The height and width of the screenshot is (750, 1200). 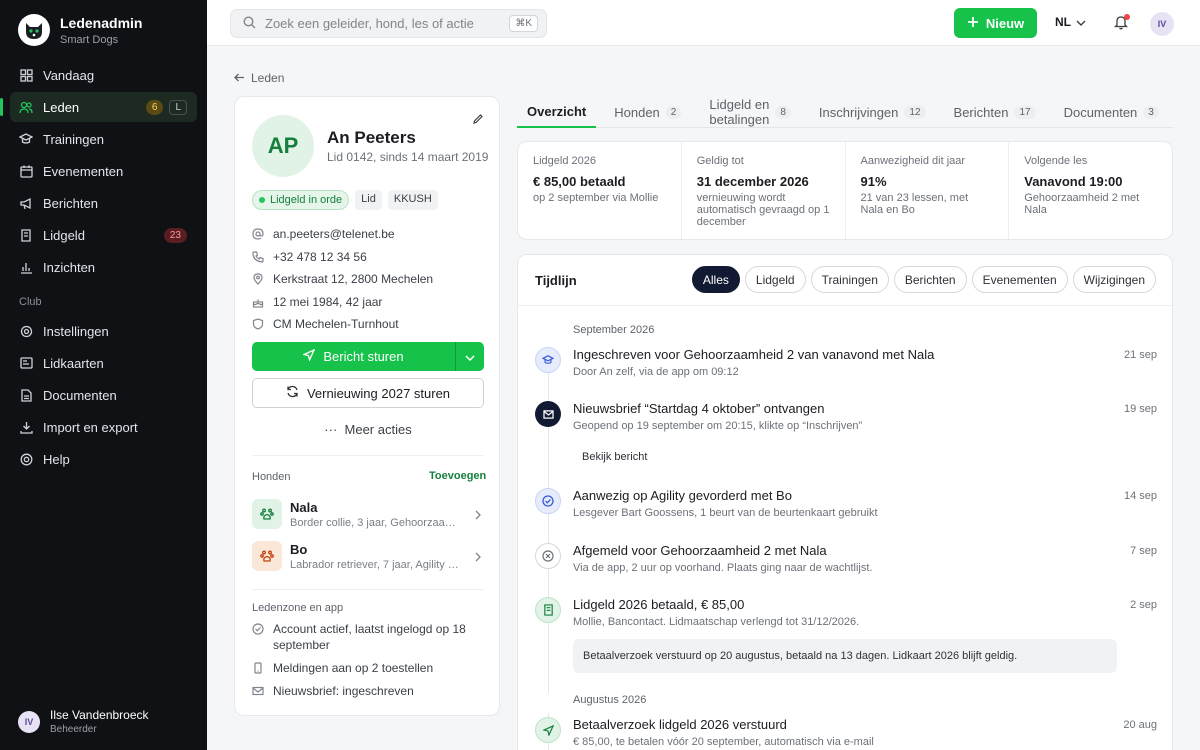 I want to click on tab-label: Lidgeld en betalingen, so click(x=739, y=112).